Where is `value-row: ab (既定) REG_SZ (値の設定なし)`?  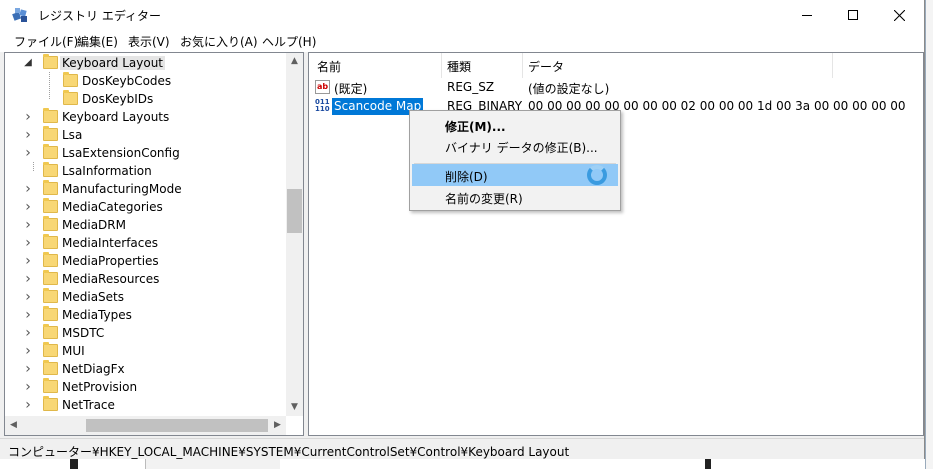 value-row: ab (既定) REG_SZ (値の設定なし) is located at coordinates (614, 88).